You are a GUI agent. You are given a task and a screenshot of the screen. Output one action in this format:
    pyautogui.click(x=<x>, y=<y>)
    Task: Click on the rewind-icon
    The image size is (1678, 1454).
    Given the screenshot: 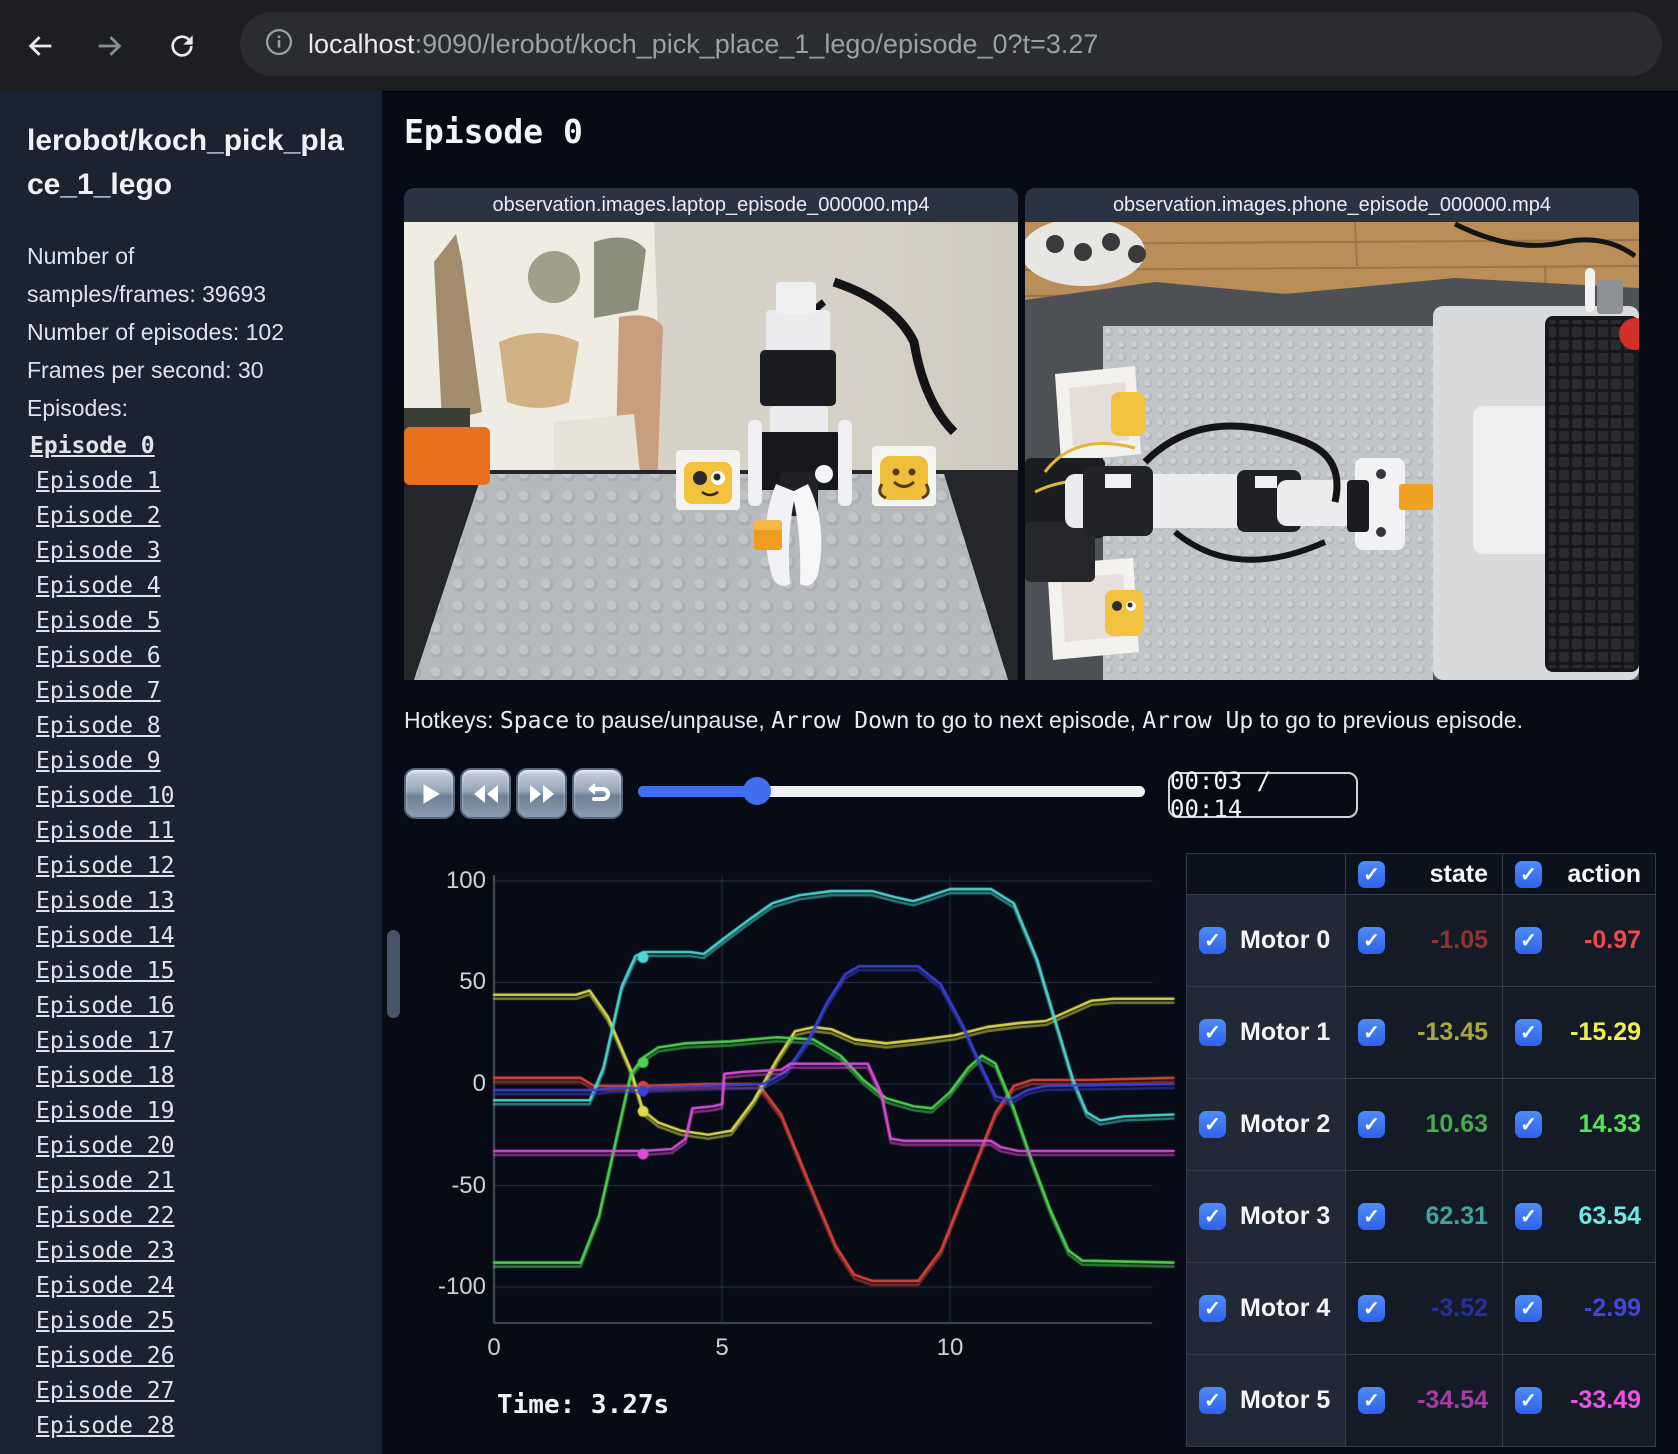 What is the action you would take?
    pyautogui.click(x=485, y=793)
    